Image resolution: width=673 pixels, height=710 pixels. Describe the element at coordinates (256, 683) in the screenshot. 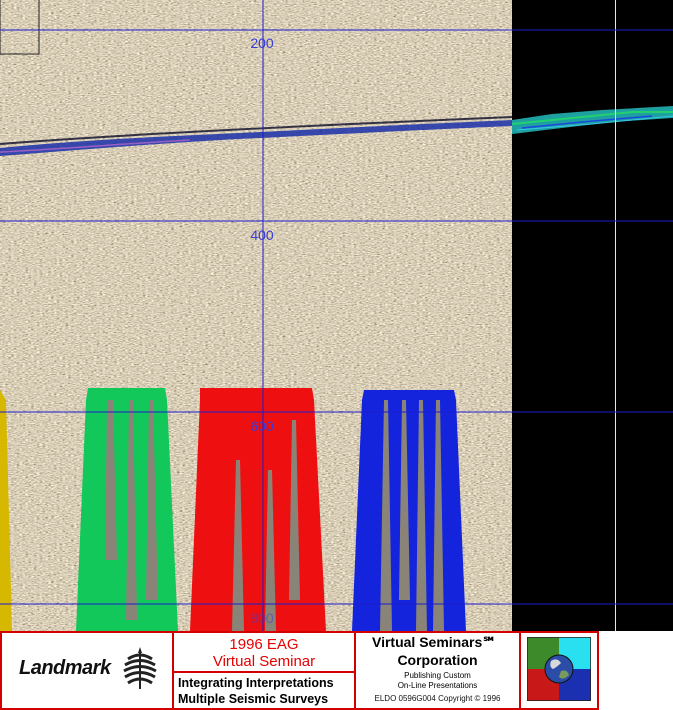

I see `topic-line-1: Integrating Interpretations` at that location.